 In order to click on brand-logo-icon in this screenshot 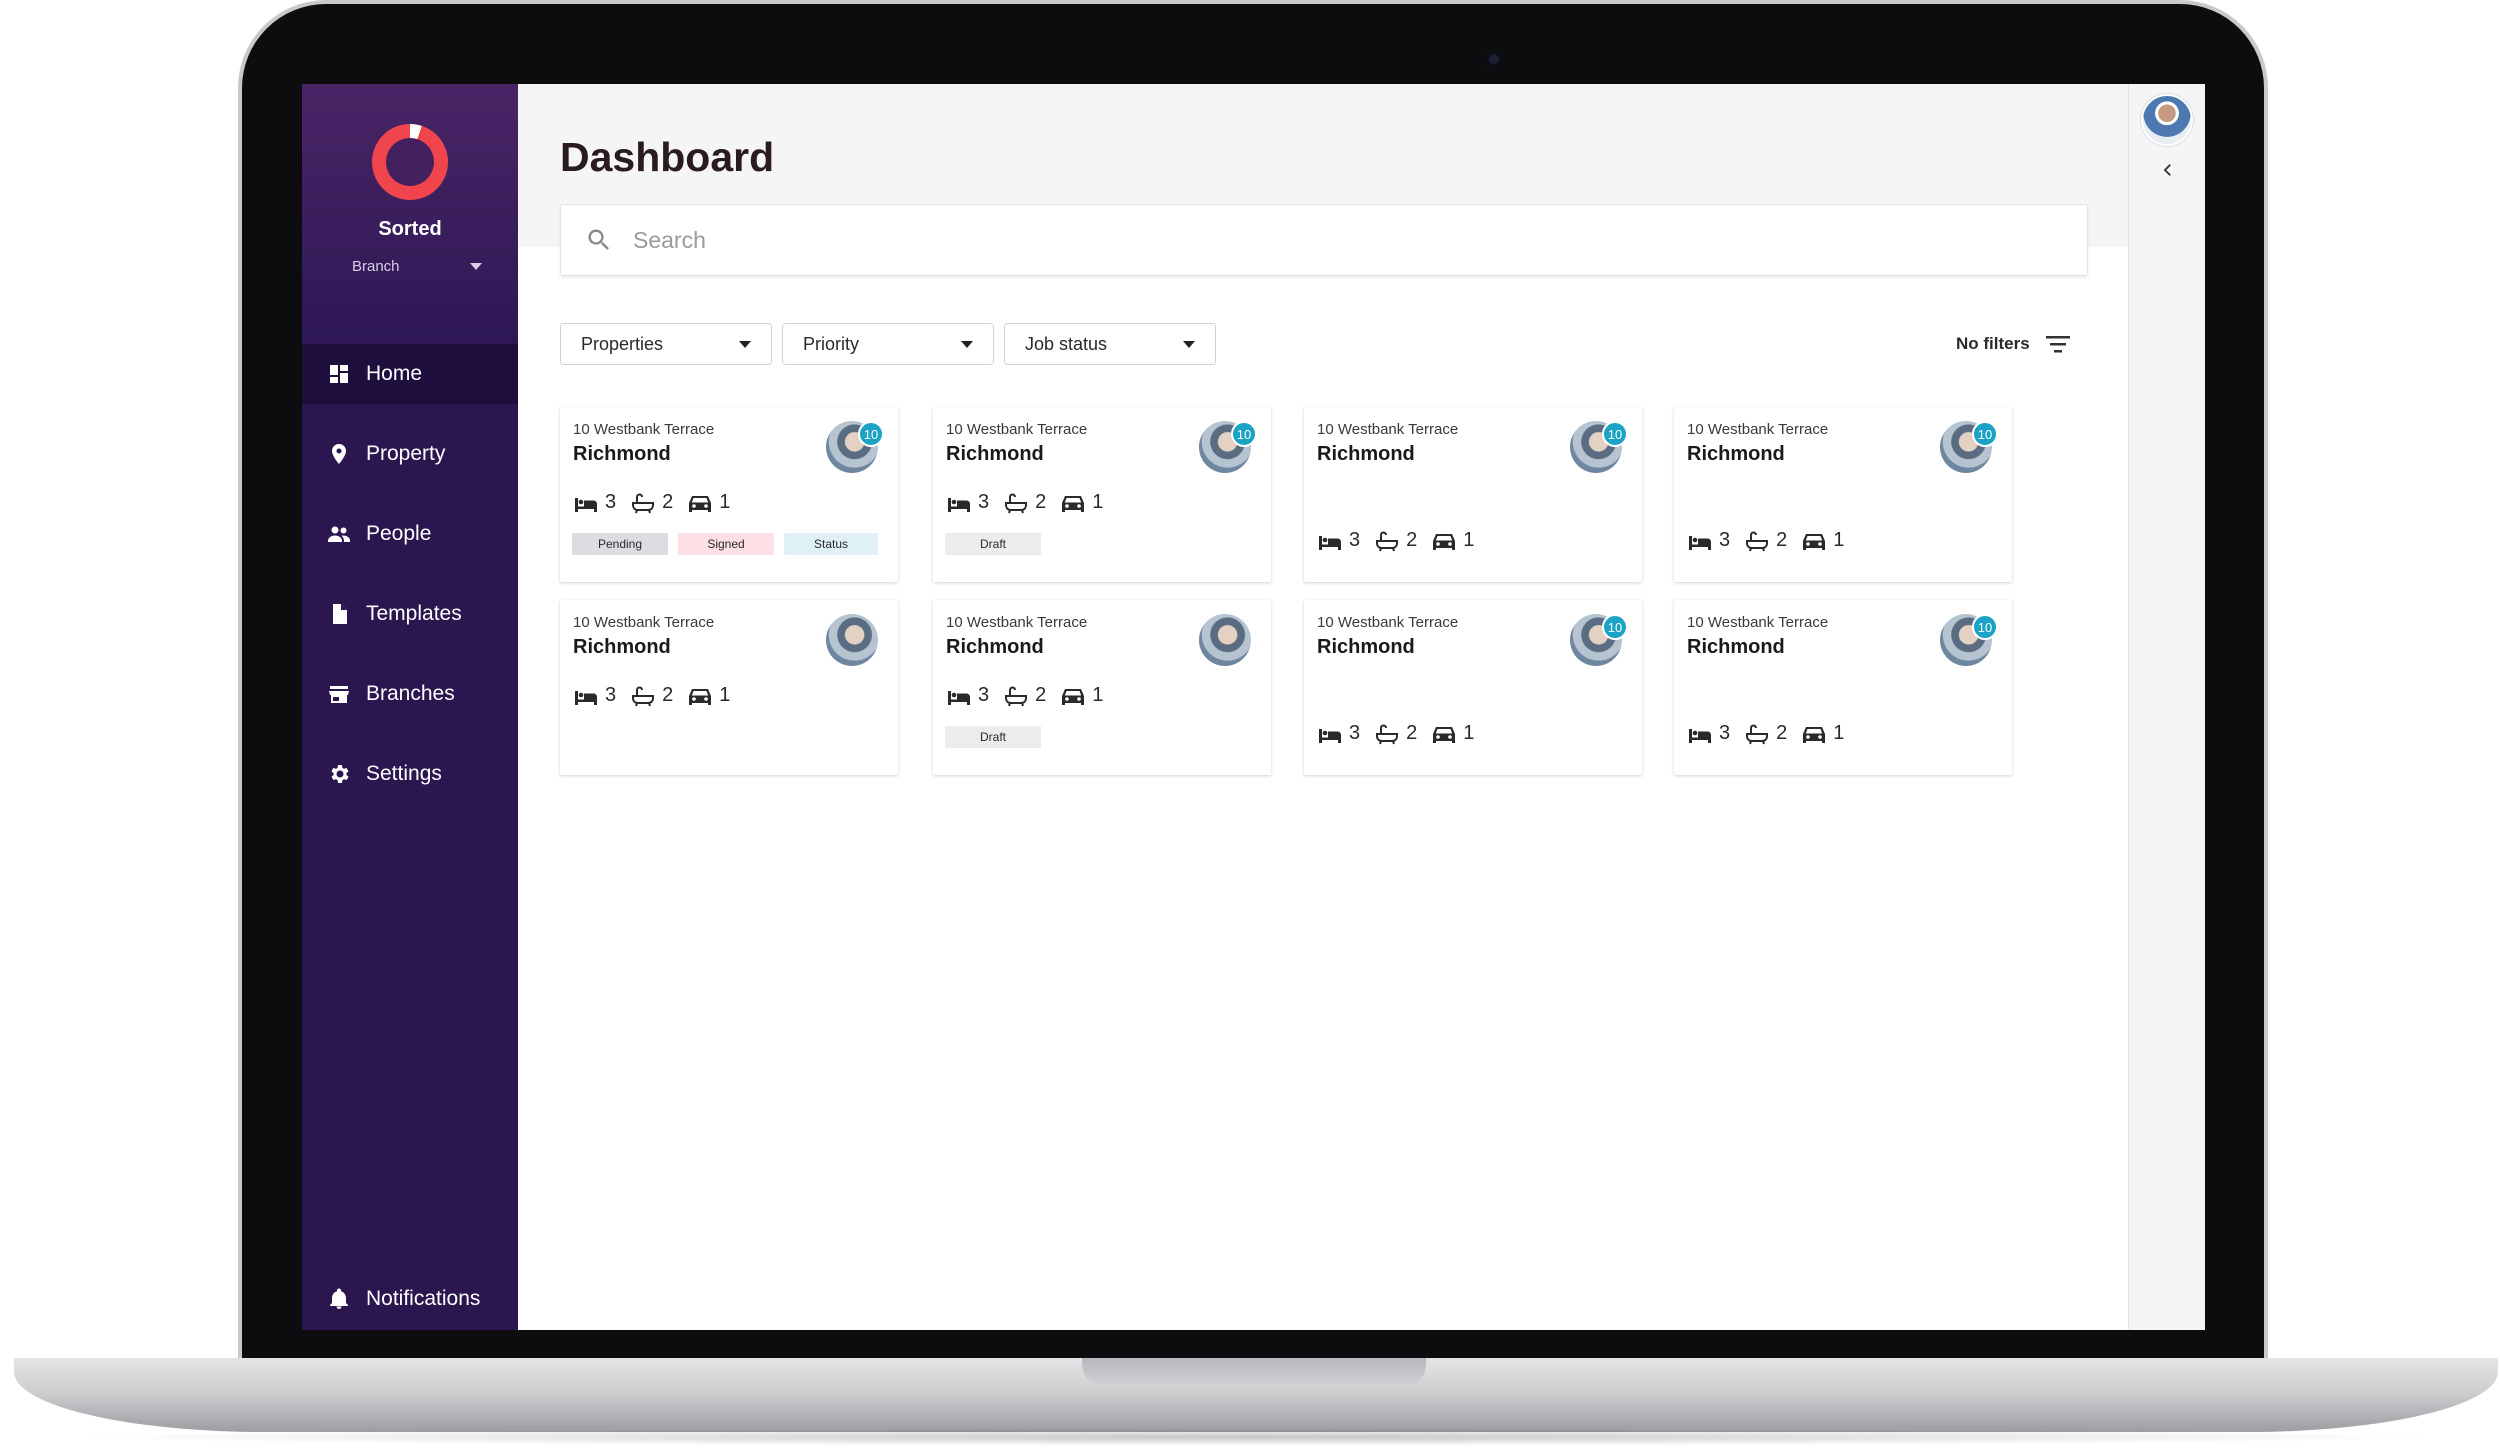, I will do `click(410, 162)`.